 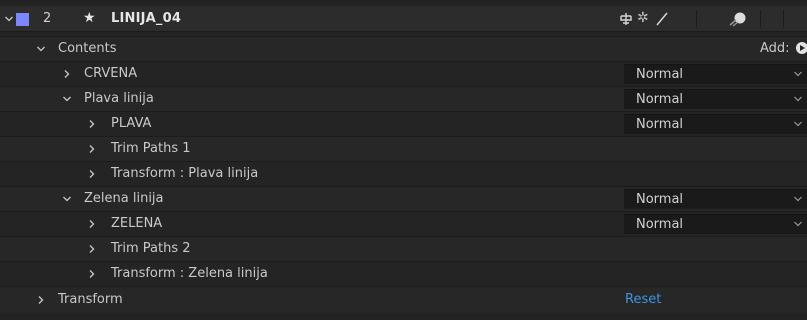 I want to click on shape-group-row: Zelena linija Normal, so click(x=403, y=198).